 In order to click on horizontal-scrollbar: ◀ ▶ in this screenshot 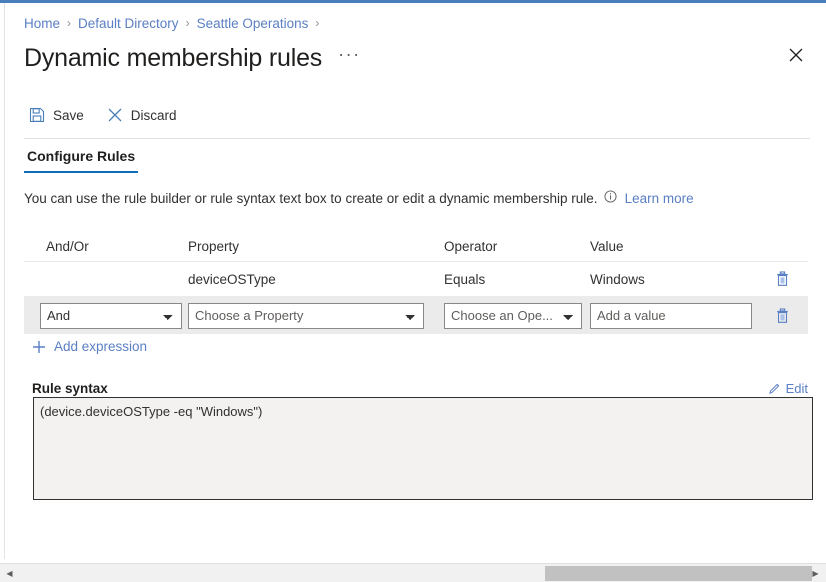, I will do `click(413, 572)`.